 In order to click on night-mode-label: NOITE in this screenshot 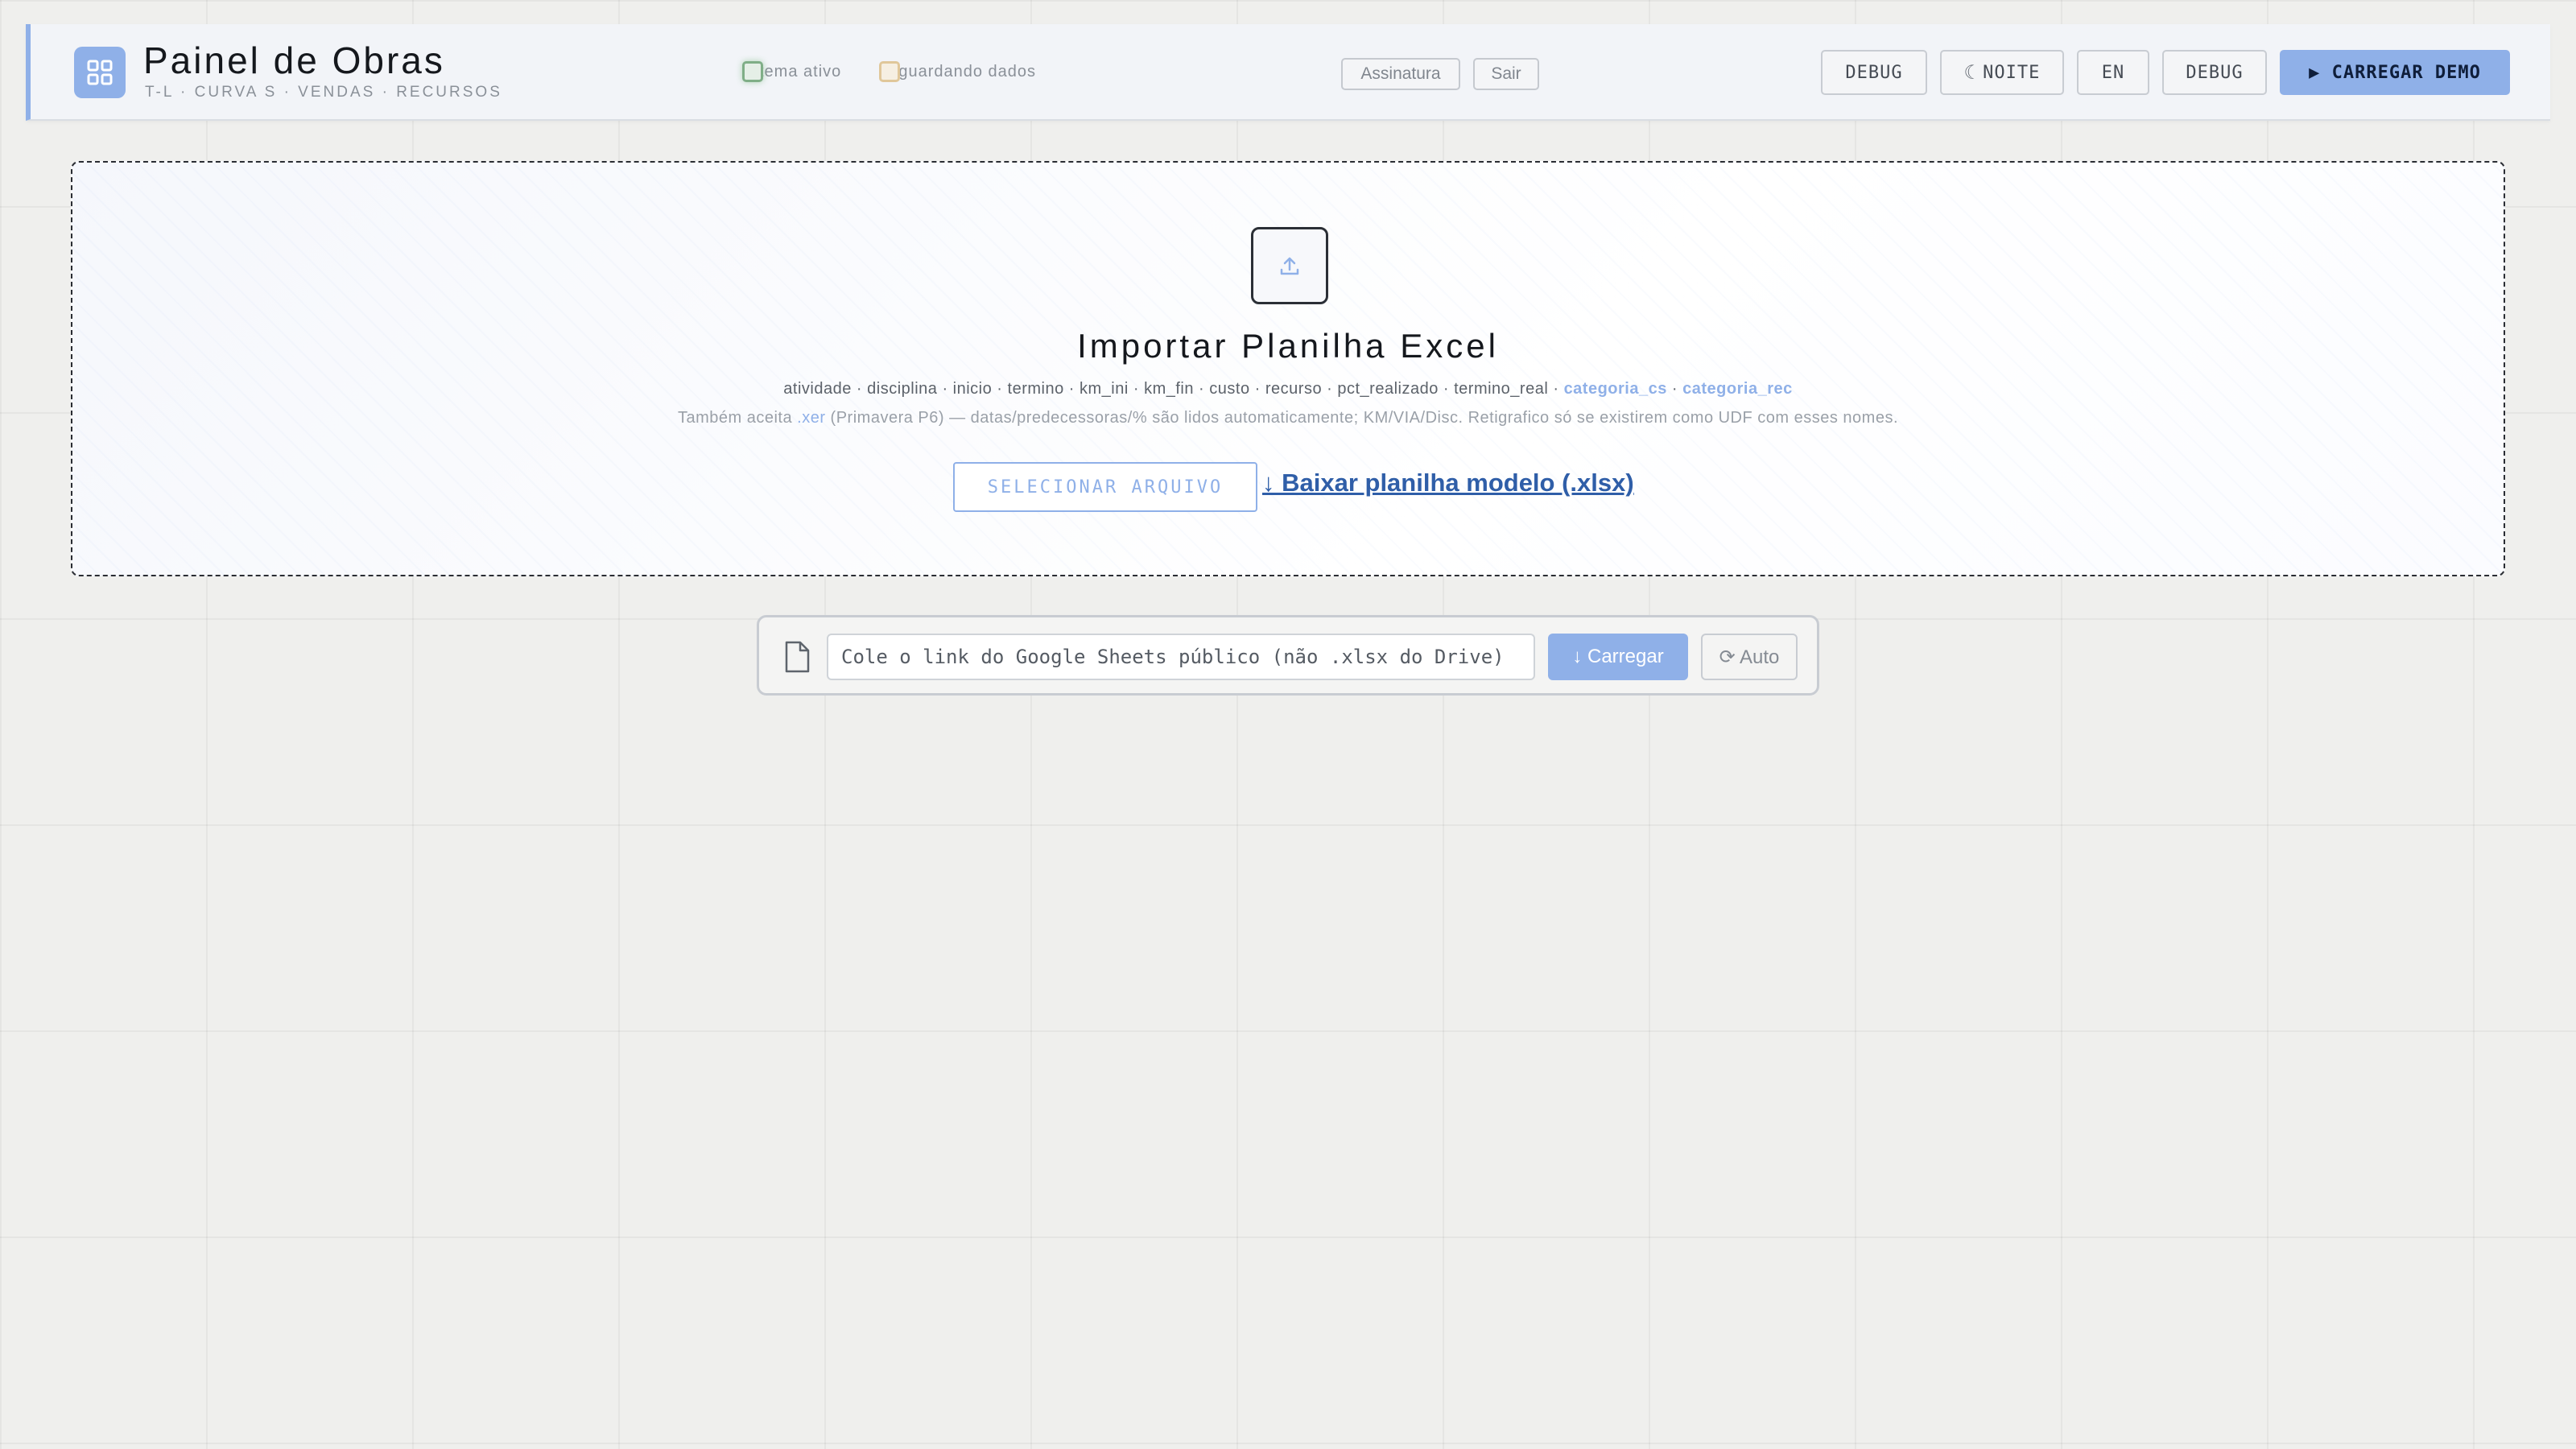, I will do `click(2012, 72)`.